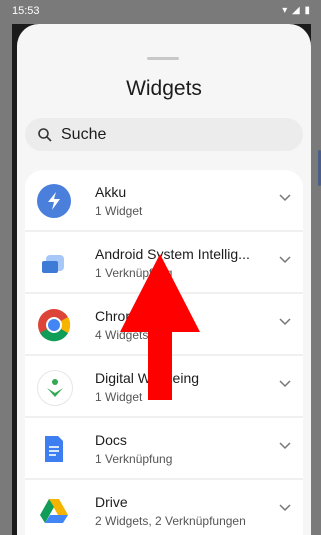 The image size is (321, 535). Describe the element at coordinates (119, 211) in the screenshot. I see `item-sub: 1 Widget` at that location.